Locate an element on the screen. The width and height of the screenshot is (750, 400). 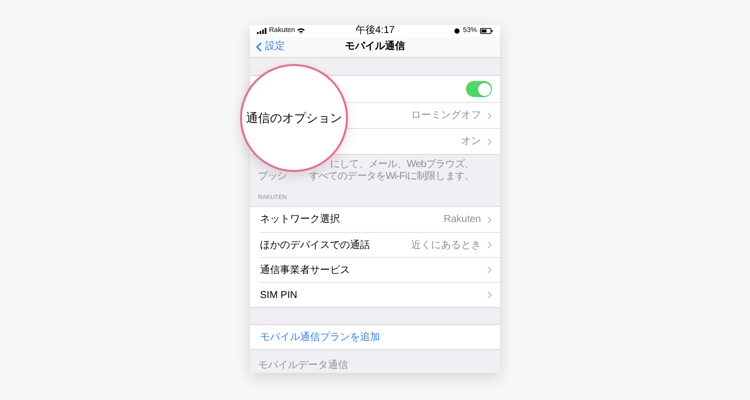
toggle-switch is located at coordinates (479, 89).